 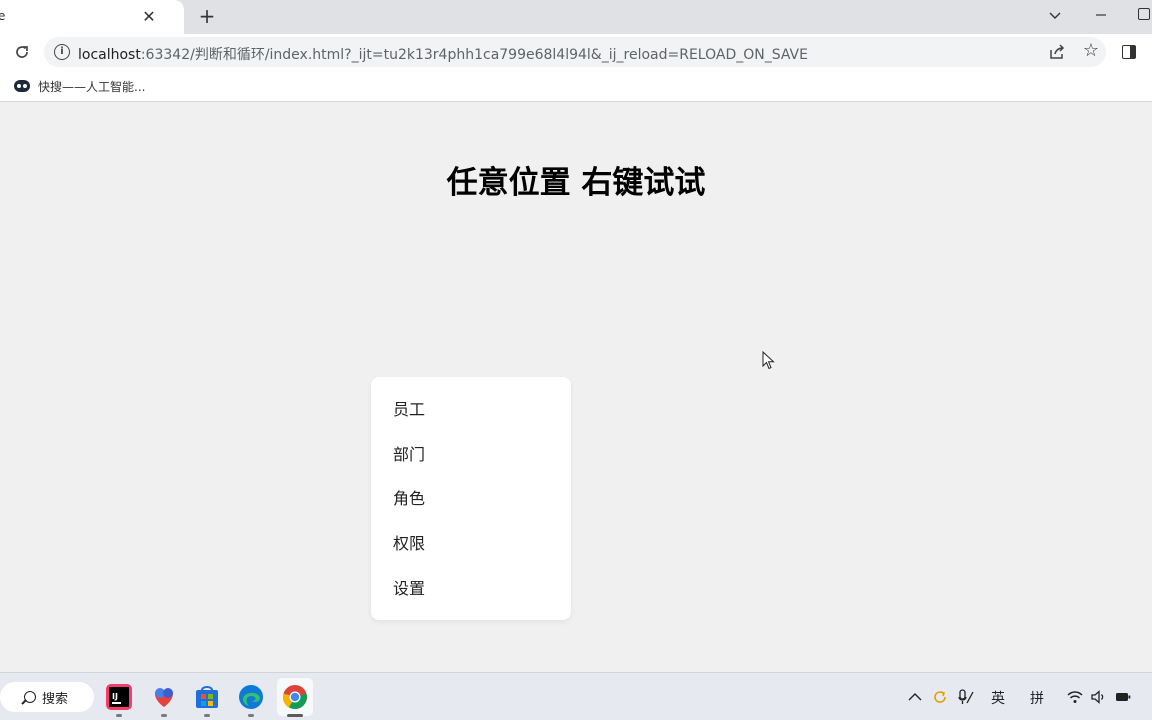 What do you see at coordinates (3, 16) in the screenshot?
I see `tab-title: e` at bounding box center [3, 16].